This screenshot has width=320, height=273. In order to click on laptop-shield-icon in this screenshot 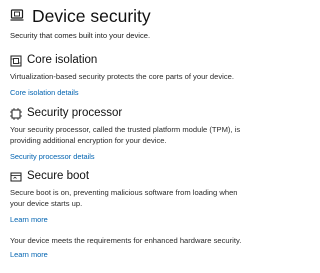, I will do `click(17, 16)`.